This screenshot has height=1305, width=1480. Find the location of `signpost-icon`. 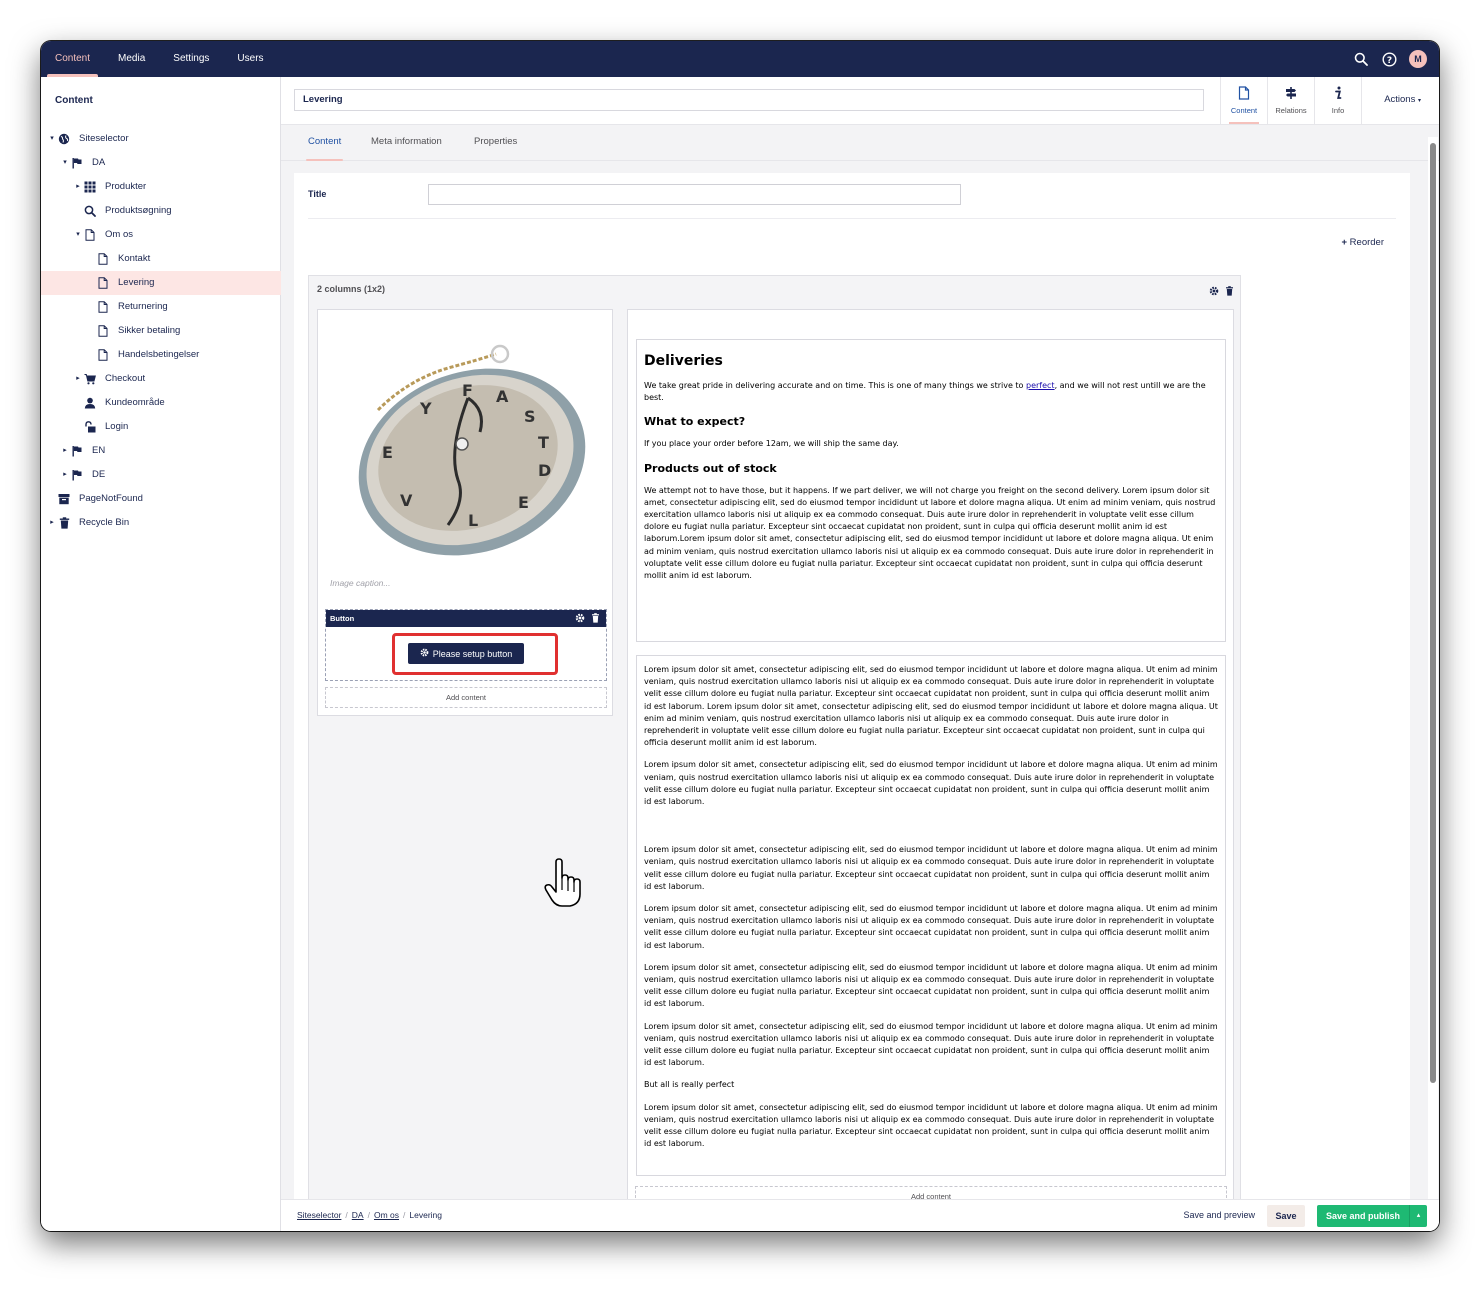

signpost-icon is located at coordinates (1291, 94).